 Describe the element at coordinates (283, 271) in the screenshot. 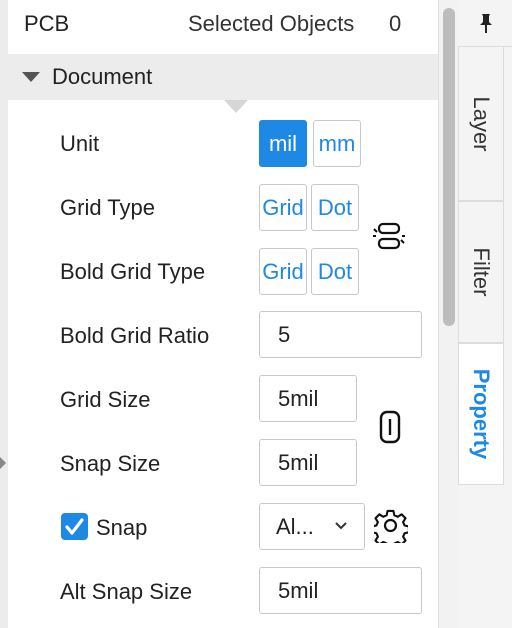

I see `bold-grid-type-grid-button: Grid` at that location.